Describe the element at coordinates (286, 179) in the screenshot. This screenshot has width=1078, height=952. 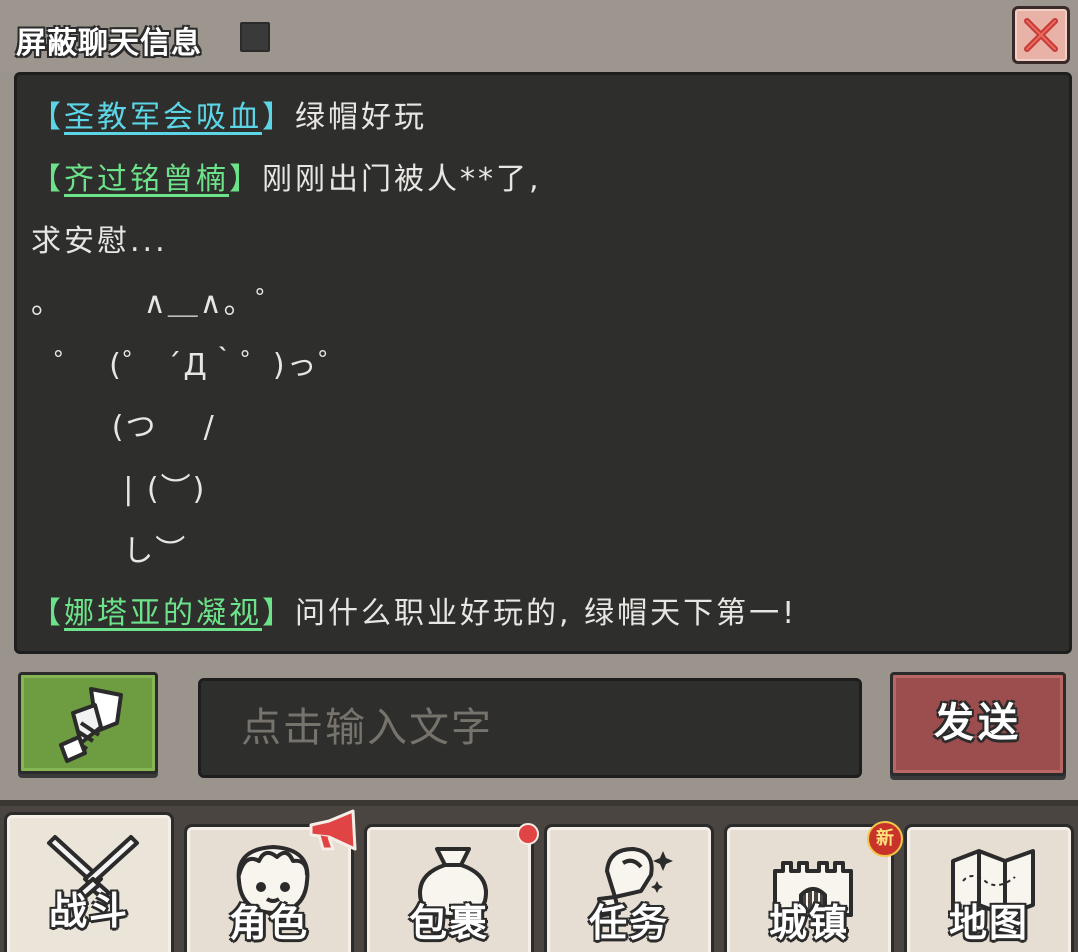
I see `chat-message: 【齐过铭曾楠】刚刚出门被人**了,` at that location.